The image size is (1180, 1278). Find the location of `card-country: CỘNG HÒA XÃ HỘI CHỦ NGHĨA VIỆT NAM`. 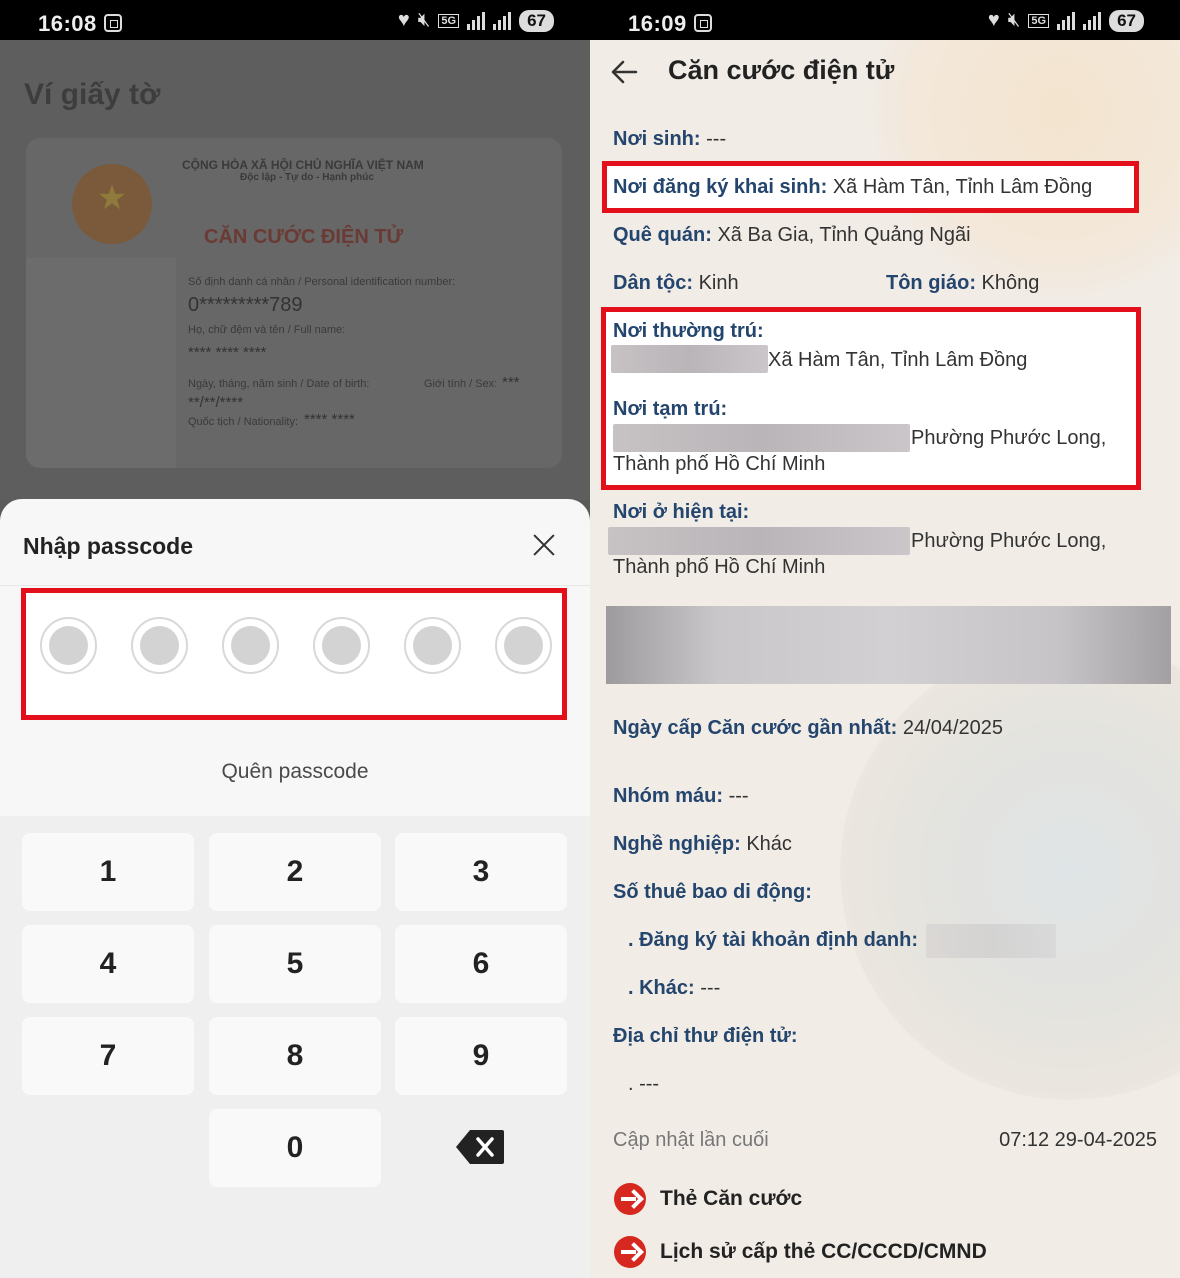

card-country: CỘNG HÒA XÃ HỘI CHỦ NGHĨA VIỆT NAM is located at coordinates (303, 165).